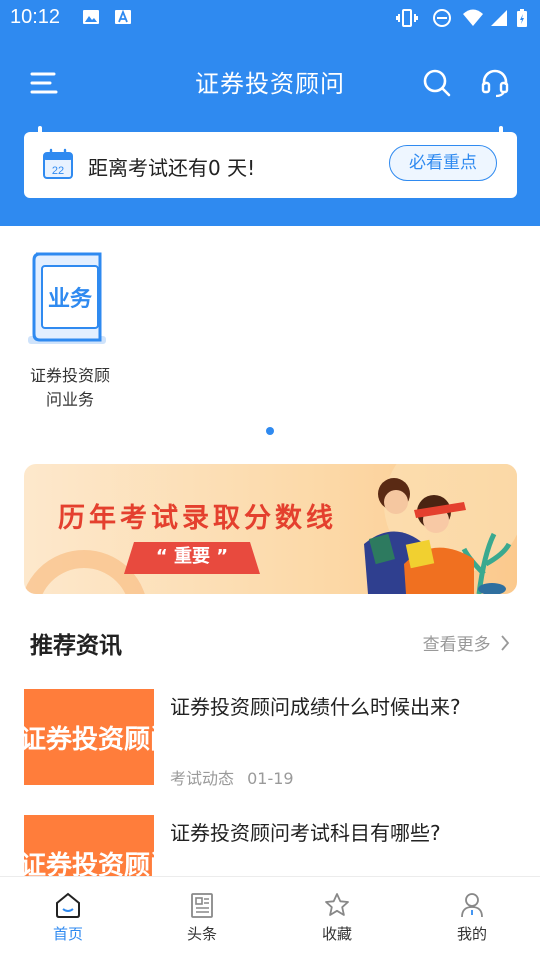 Image resolution: width=540 pixels, height=961 pixels. I want to click on headset-support-icon, so click(495, 83).